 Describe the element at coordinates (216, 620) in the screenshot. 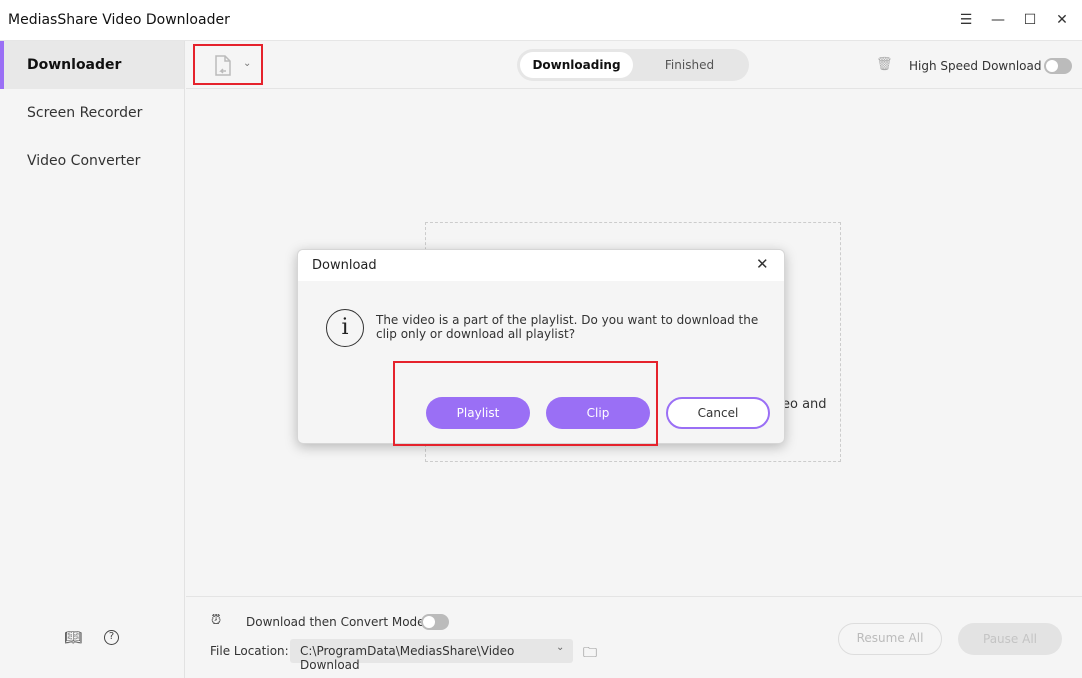

I see `alarm-clock-icon: ⏰︎` at that location.